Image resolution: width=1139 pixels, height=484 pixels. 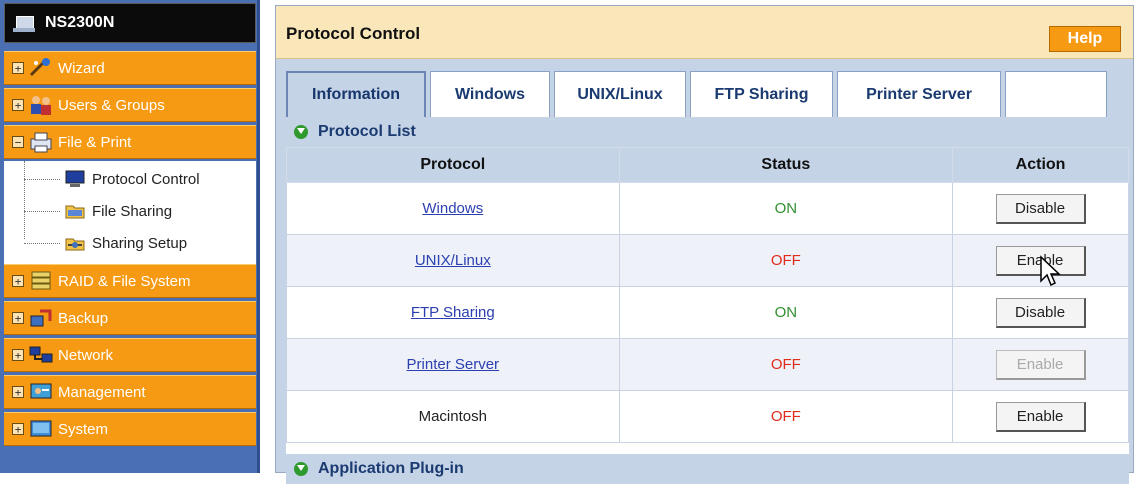 I want to click on submenu-item-protocol-control: Protocol Control, so click(x=112, y=179).